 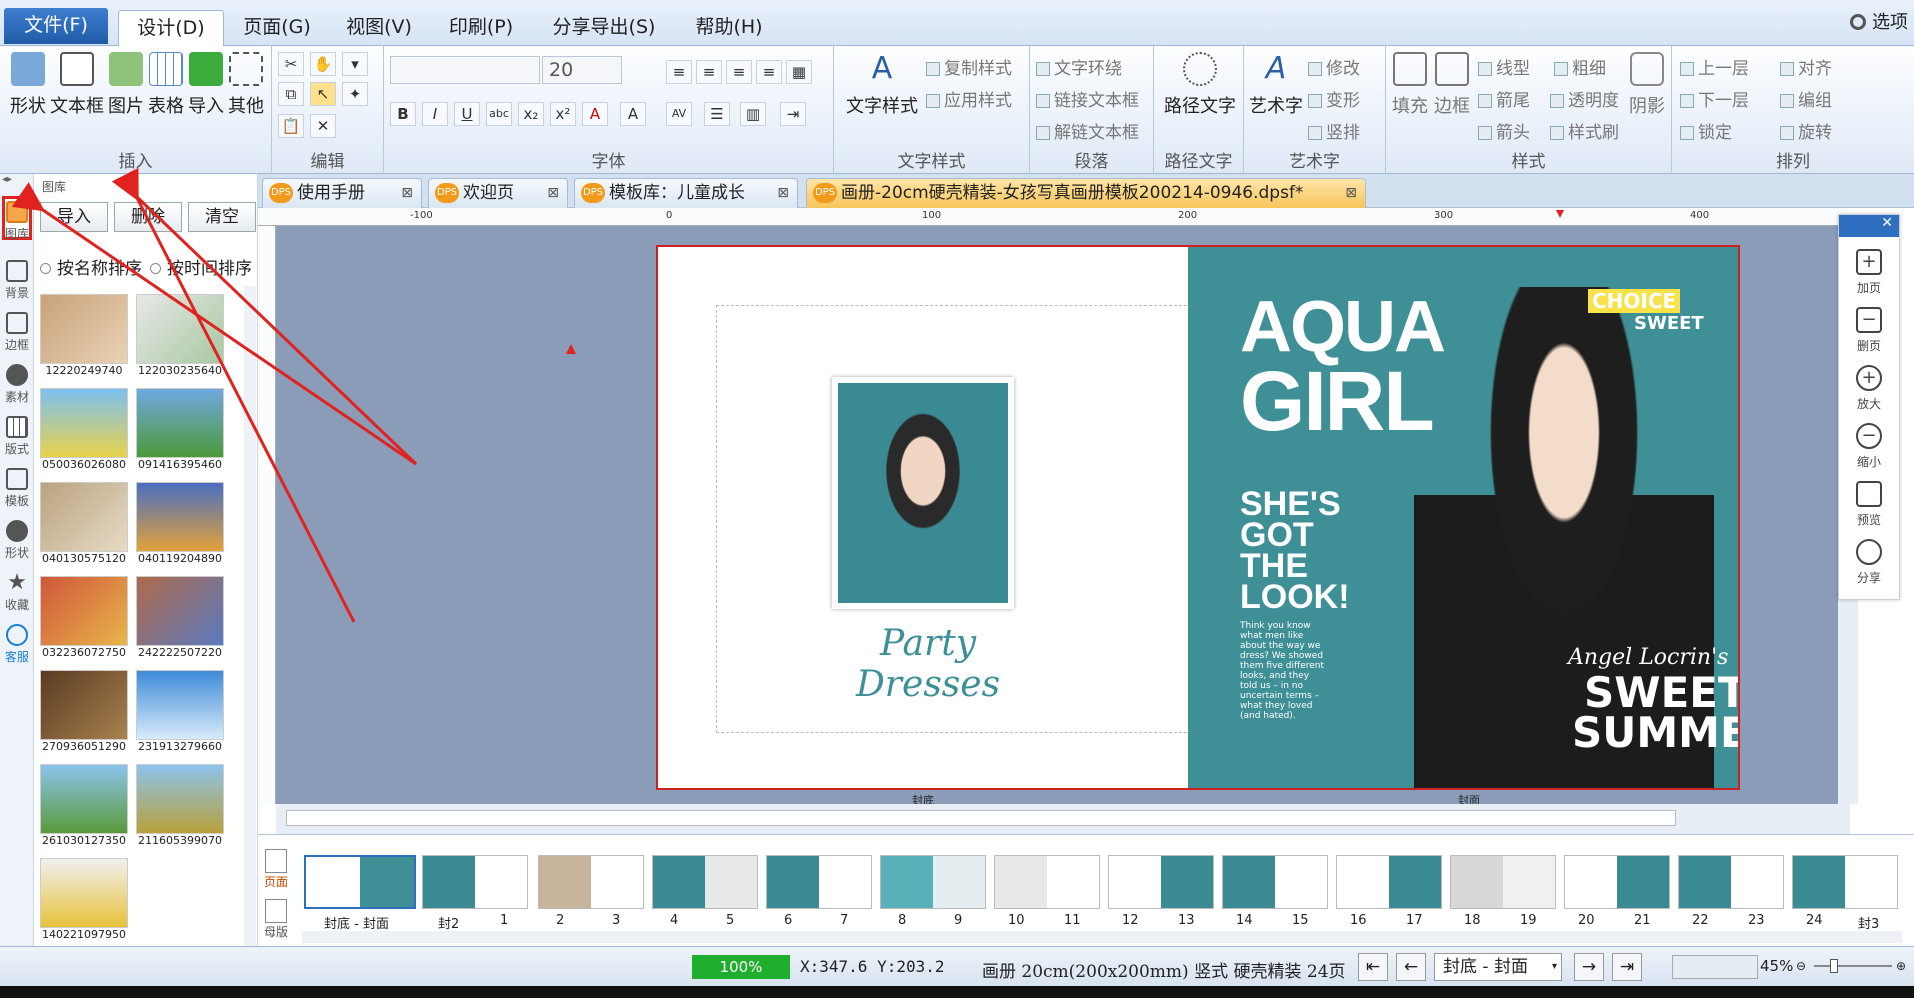 I want to click on annotation-arrows, so click(x=214, y=395).